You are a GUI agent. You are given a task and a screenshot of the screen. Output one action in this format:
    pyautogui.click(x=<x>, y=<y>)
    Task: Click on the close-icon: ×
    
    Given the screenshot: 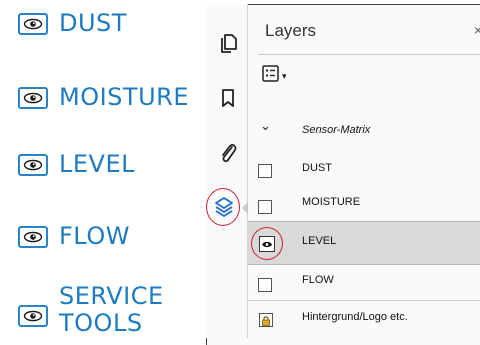 What is the action you would take?
    pyautogui.click(x=477, y=30)
    